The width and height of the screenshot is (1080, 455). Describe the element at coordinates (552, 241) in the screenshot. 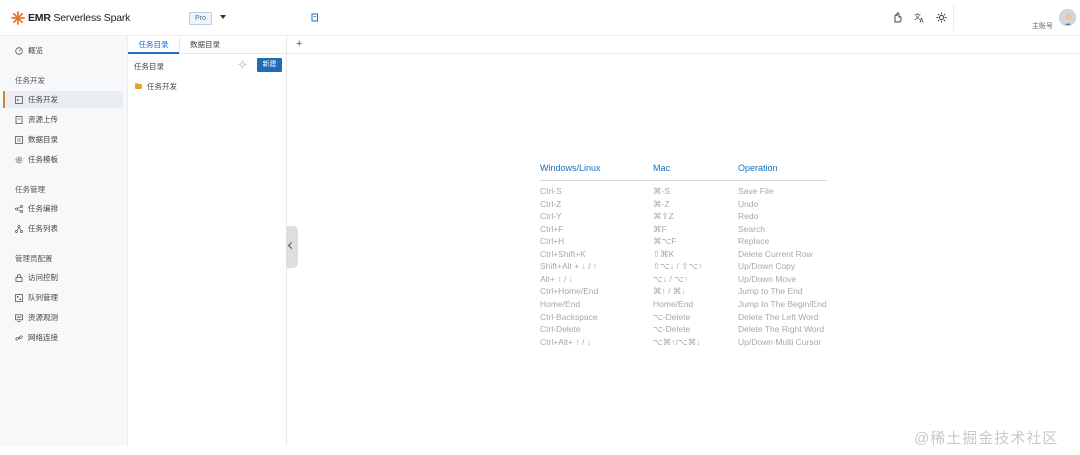

I see `shortcut-cell: Ctrl+H` at that location.